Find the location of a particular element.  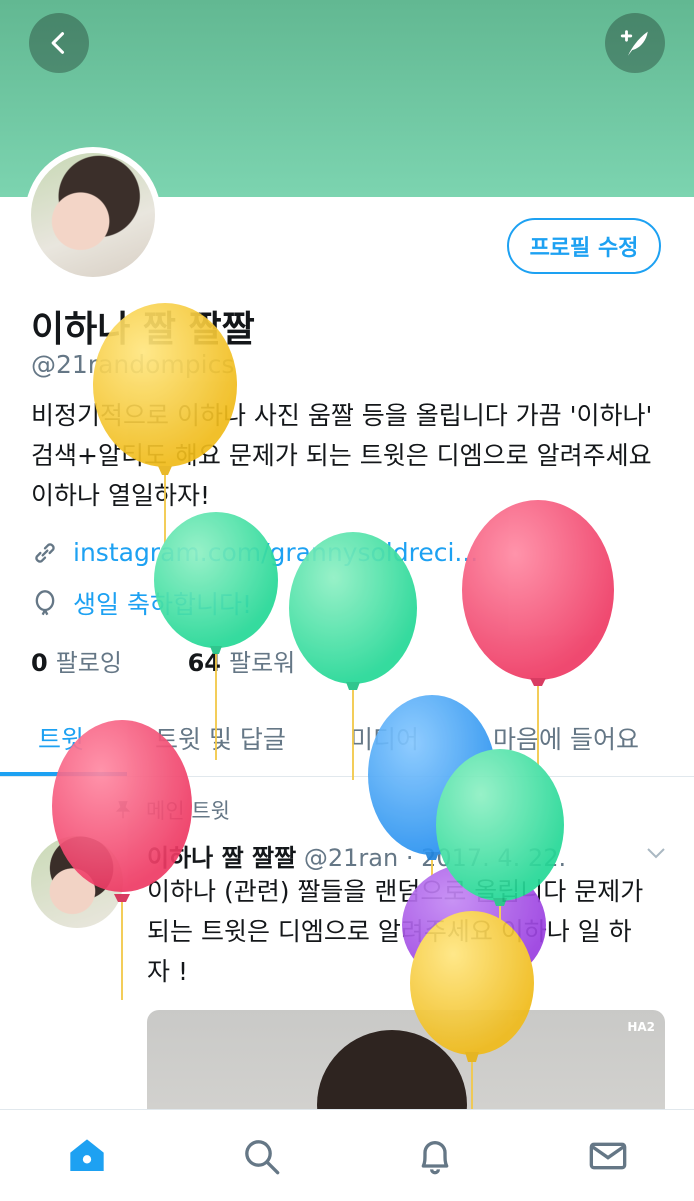

nav-search is located at coordinates (261, 1156).